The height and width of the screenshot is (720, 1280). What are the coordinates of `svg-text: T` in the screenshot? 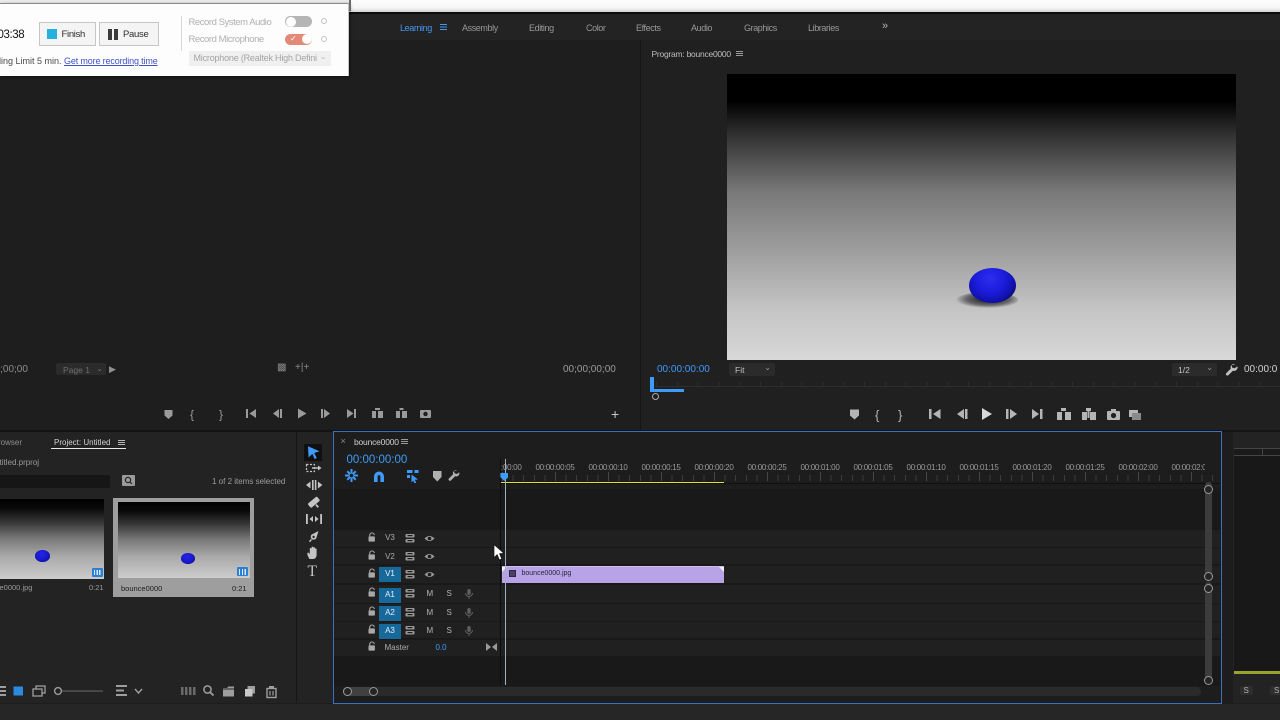 It's located at (313, 571).